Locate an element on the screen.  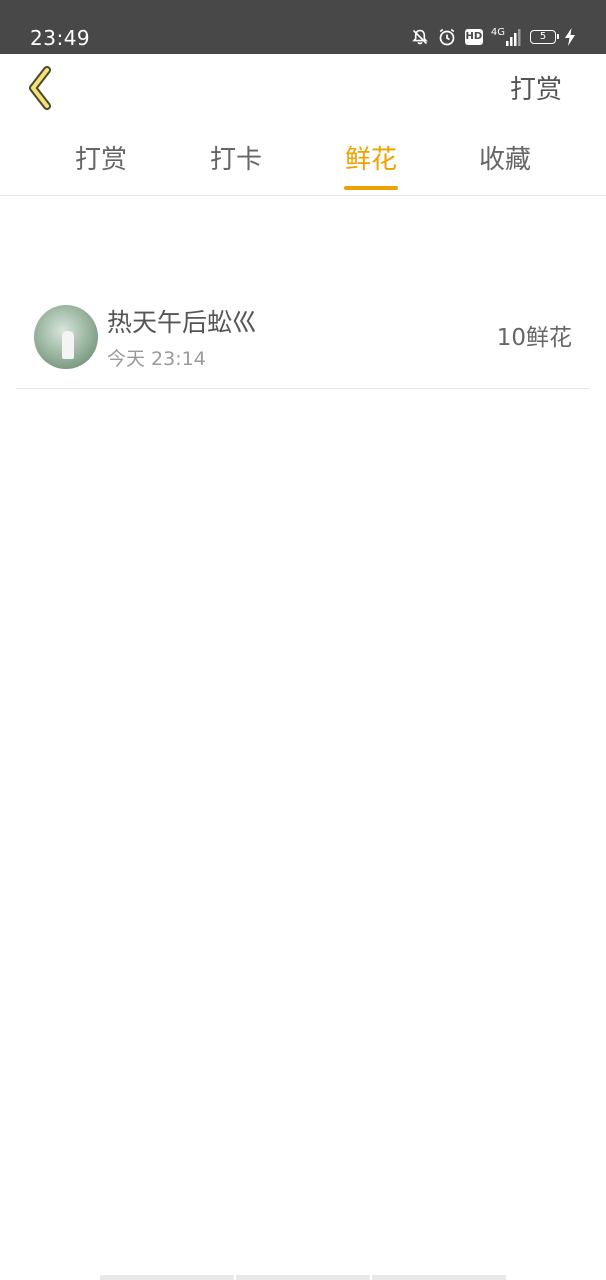
network-label: 4G is located at coordinates (497, 32).